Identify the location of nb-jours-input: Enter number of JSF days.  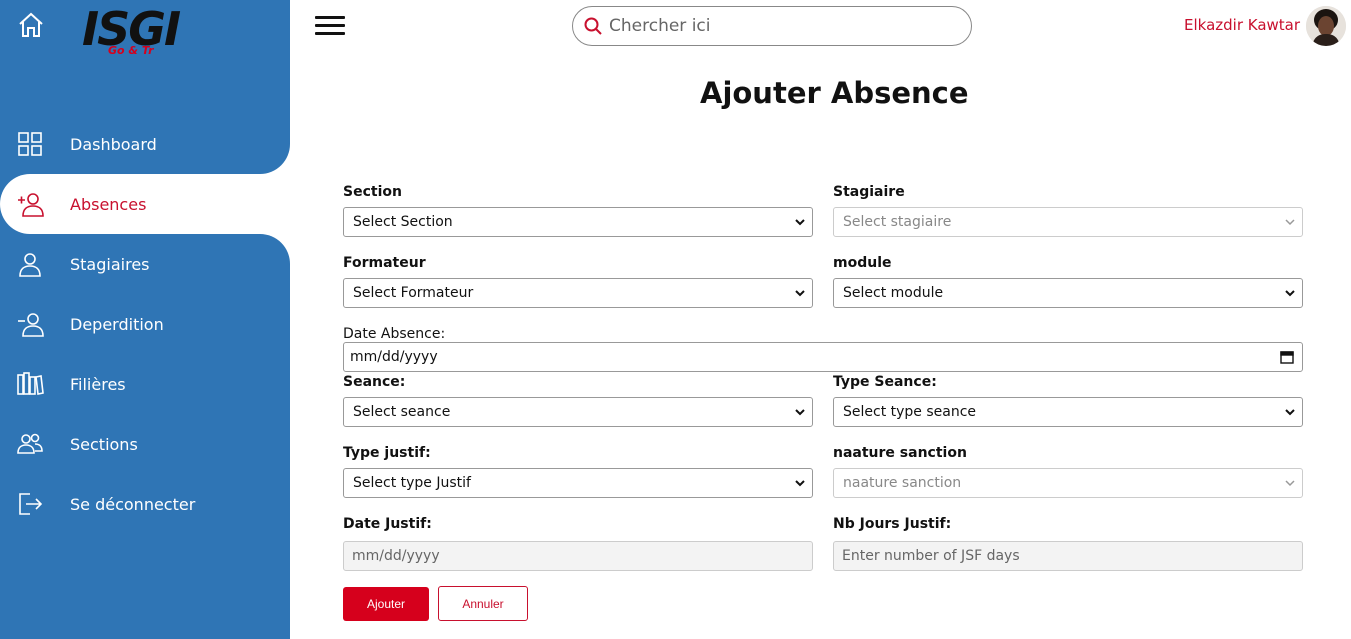
(1068, 556).